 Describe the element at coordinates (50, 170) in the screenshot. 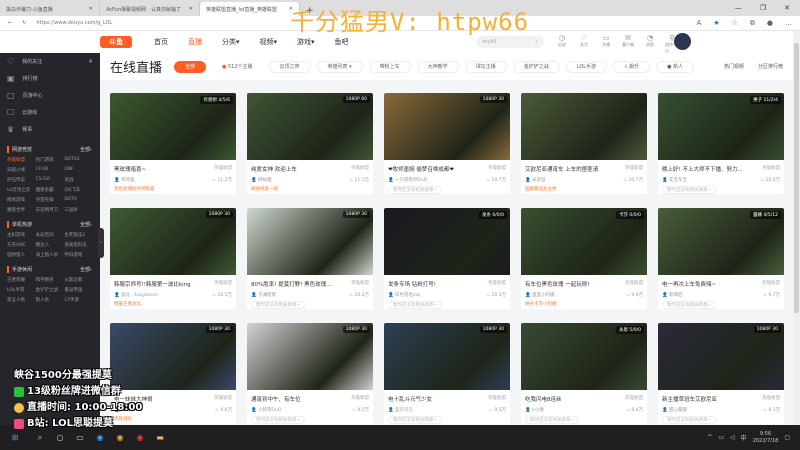

I see `sidebar-category: CFHD` at that location.